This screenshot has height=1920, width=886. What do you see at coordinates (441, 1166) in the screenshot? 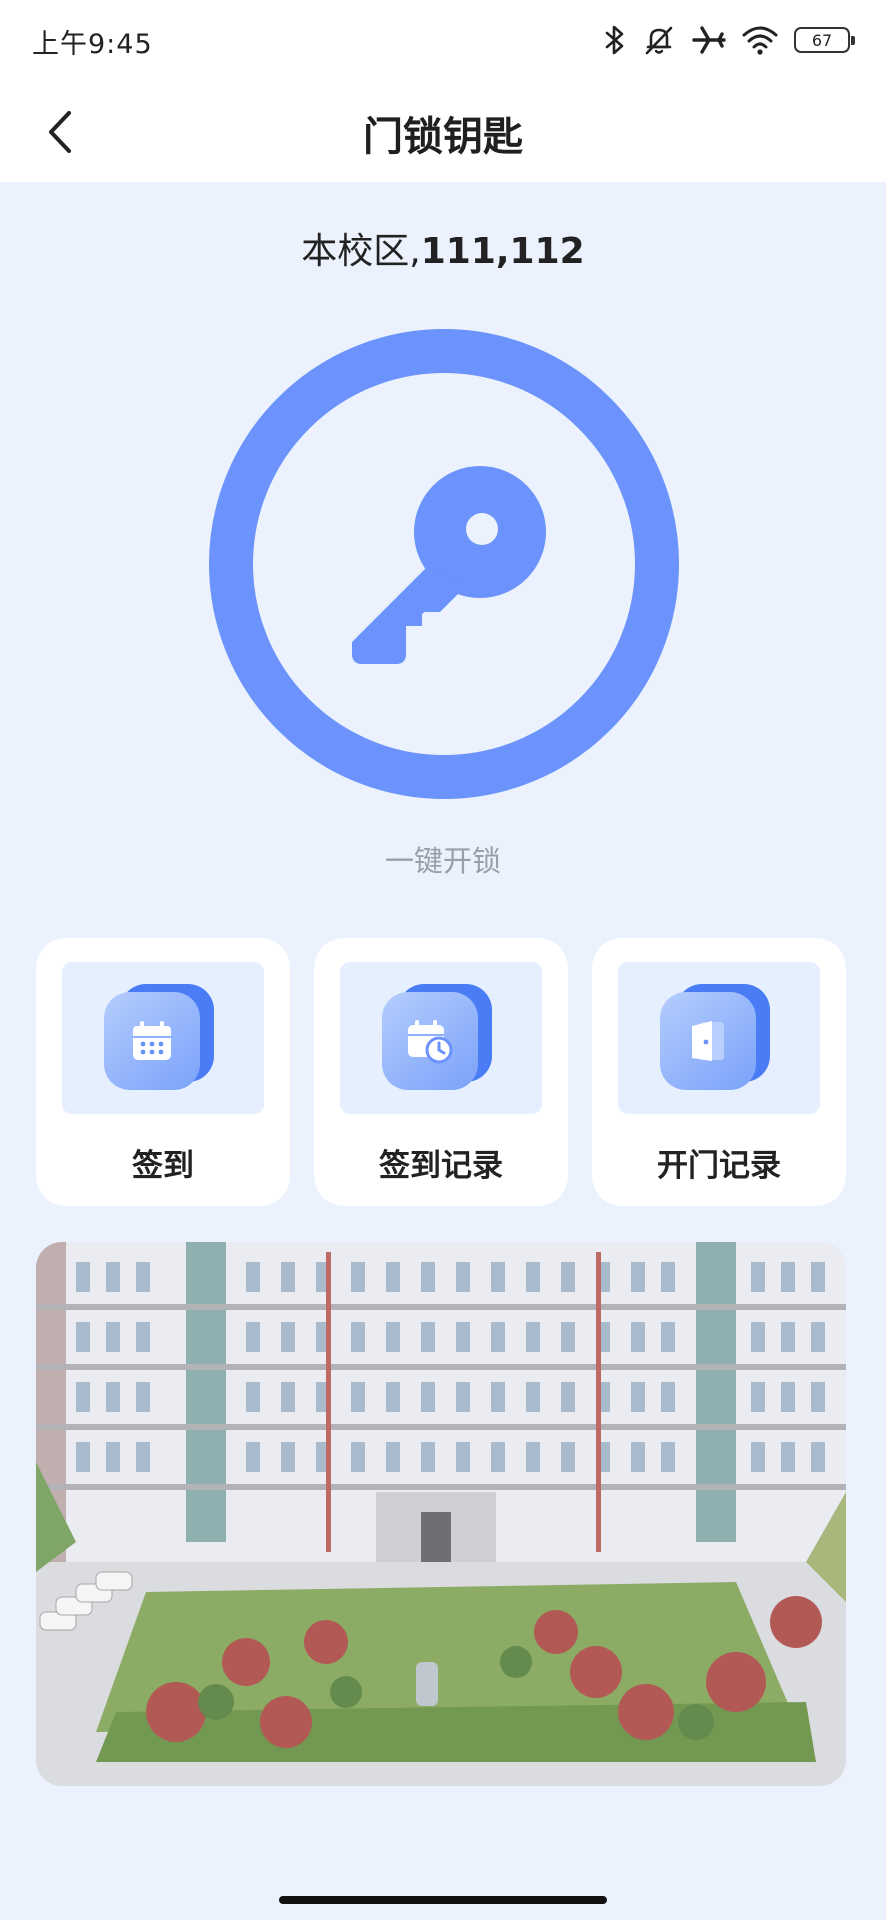
I see `checkin-records-label: 签到记录` at bounding box center [441, 1166].